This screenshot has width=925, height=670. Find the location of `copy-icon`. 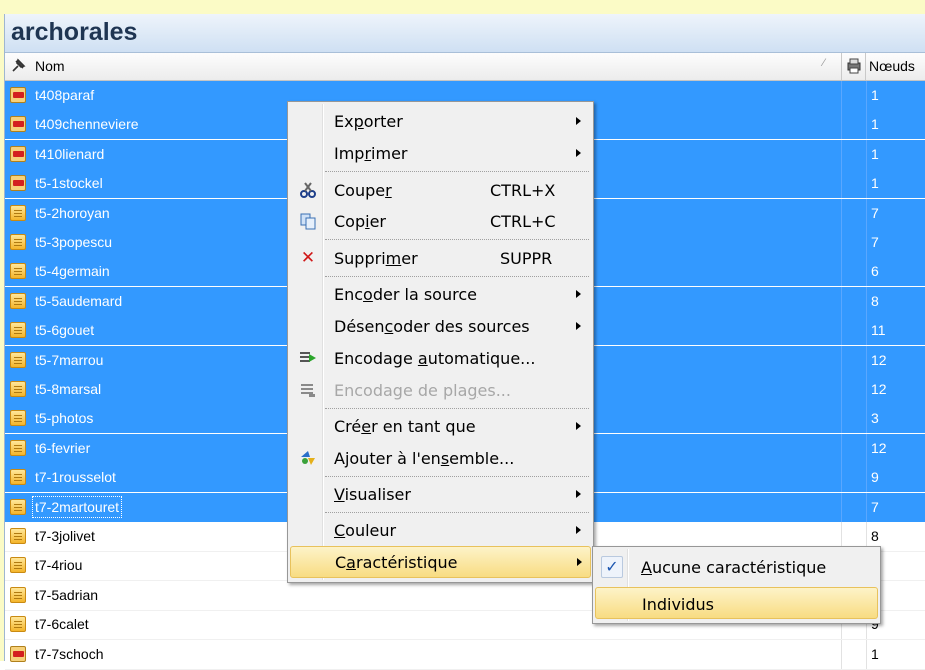

copy-icon is located at coordinates (308, 221).